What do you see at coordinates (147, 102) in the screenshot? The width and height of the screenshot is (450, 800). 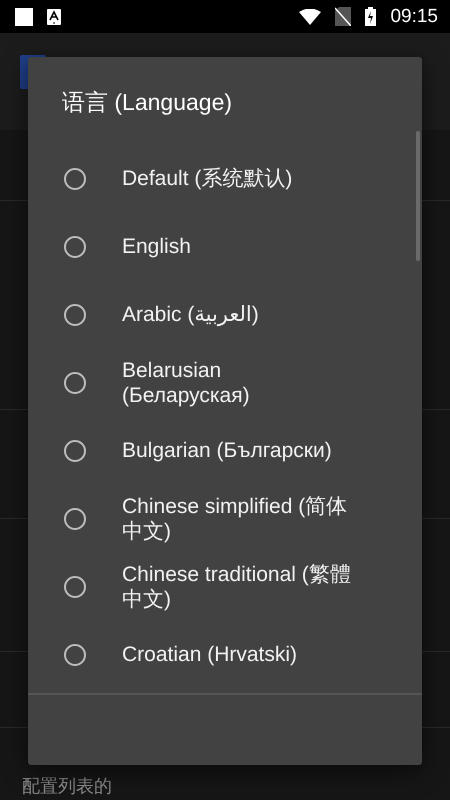 I see `dialog-title: 语言 (Language)` at bounding box center [147, 102].